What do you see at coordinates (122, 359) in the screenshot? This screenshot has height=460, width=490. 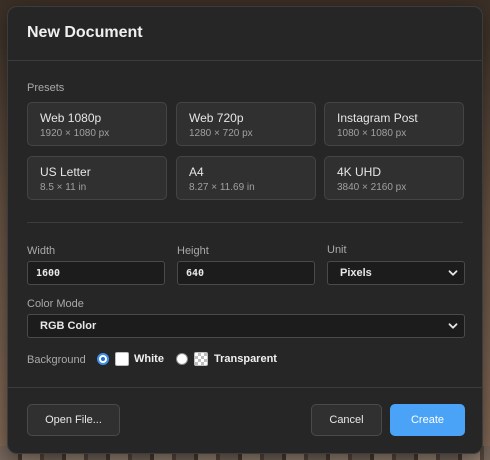 I see `white-swatch-icon` at bounding box center [122, 359].